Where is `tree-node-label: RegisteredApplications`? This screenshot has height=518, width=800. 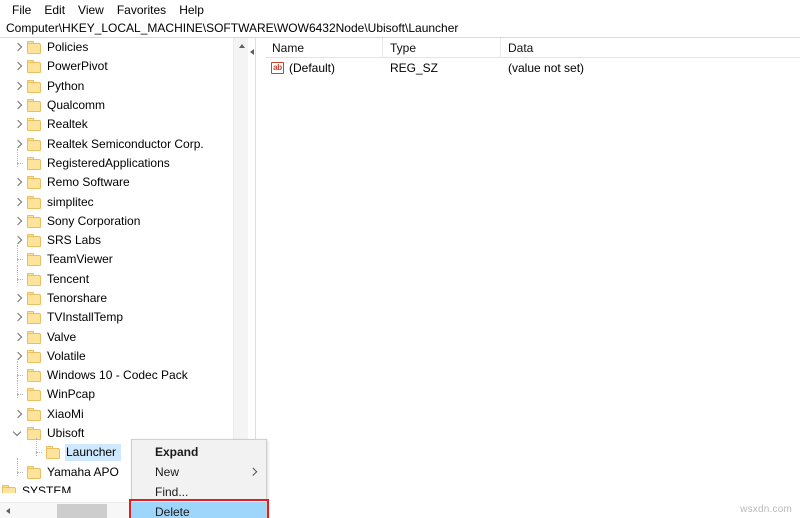
tree-node-label: RegisteredApplications is located at coordinates (108, 162).